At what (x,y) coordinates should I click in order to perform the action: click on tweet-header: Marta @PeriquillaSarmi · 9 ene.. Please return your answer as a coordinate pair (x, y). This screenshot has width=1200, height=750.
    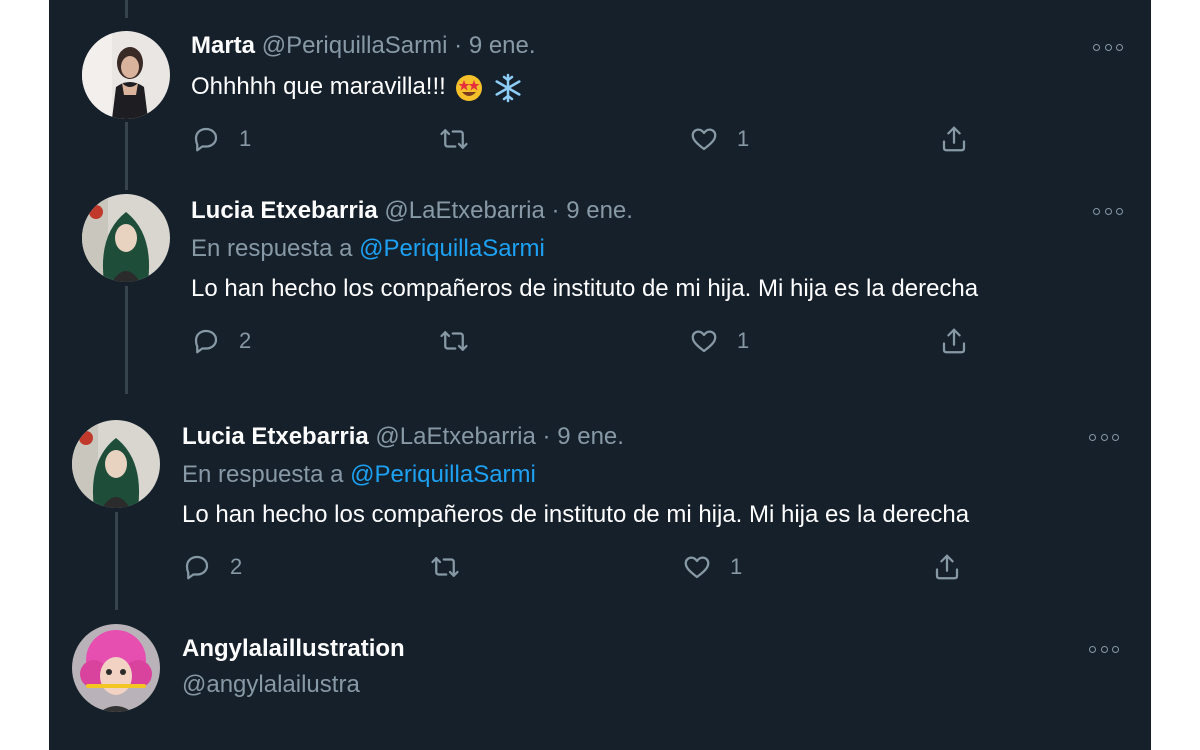
    Looking at the image, I should click on (363, 46).